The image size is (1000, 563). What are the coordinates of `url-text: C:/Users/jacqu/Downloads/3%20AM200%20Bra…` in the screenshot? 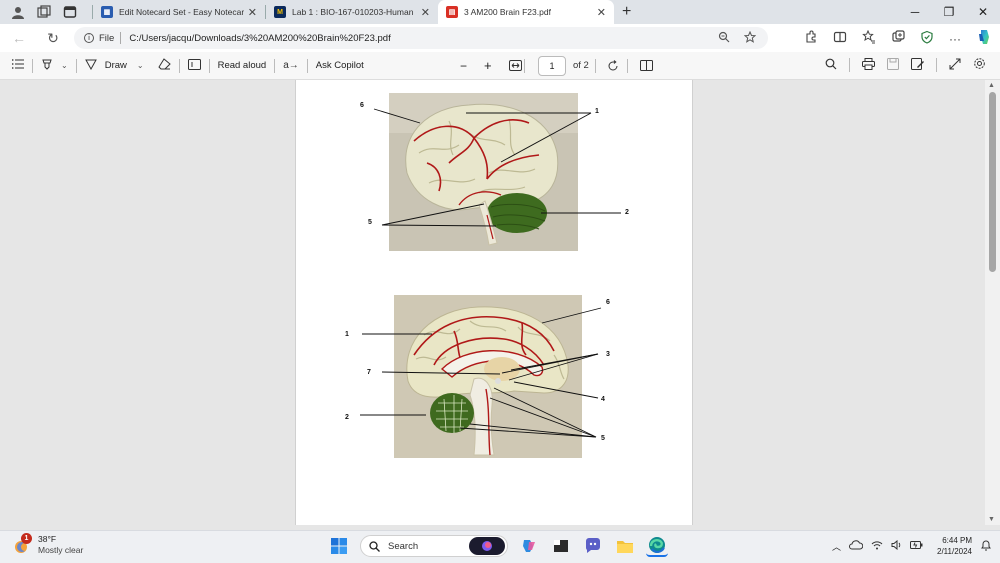 It's located at (259, 38).